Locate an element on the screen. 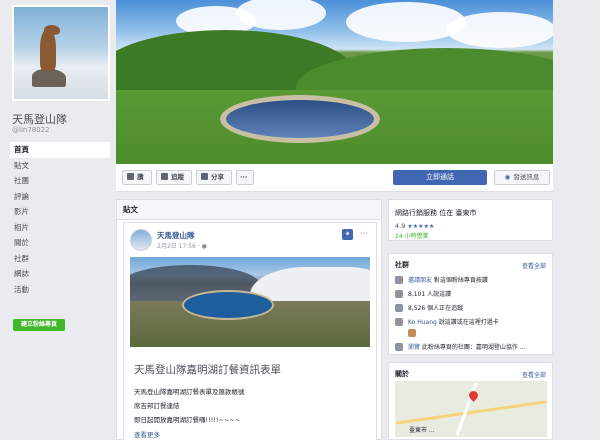  nav-item-reviews: 評論 is located at coordinates (60, 197).